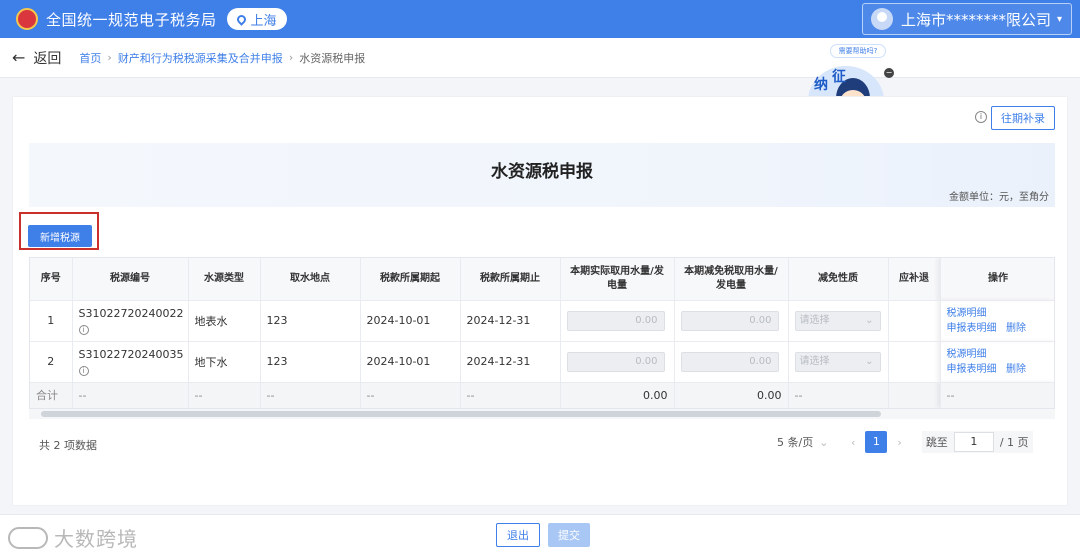  Describe the element at coordinates (19, 57) in the screenshot. I see `arrow-left-icon: ←` at that location.